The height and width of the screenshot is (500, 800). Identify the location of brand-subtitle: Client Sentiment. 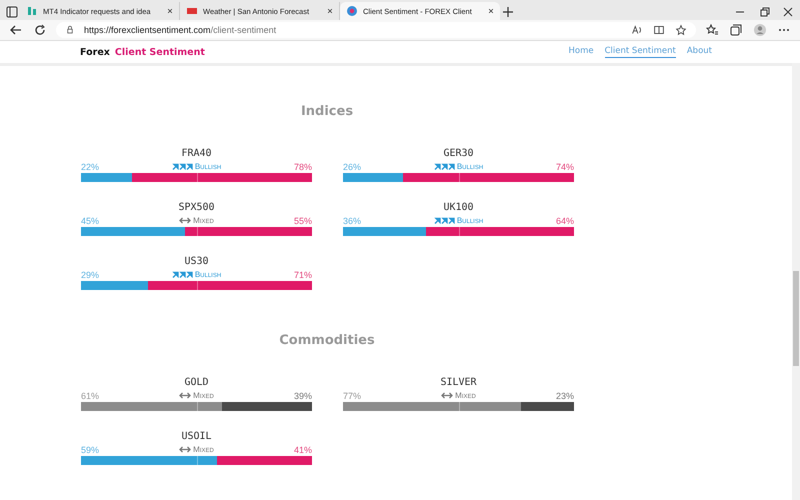
(159, 52).